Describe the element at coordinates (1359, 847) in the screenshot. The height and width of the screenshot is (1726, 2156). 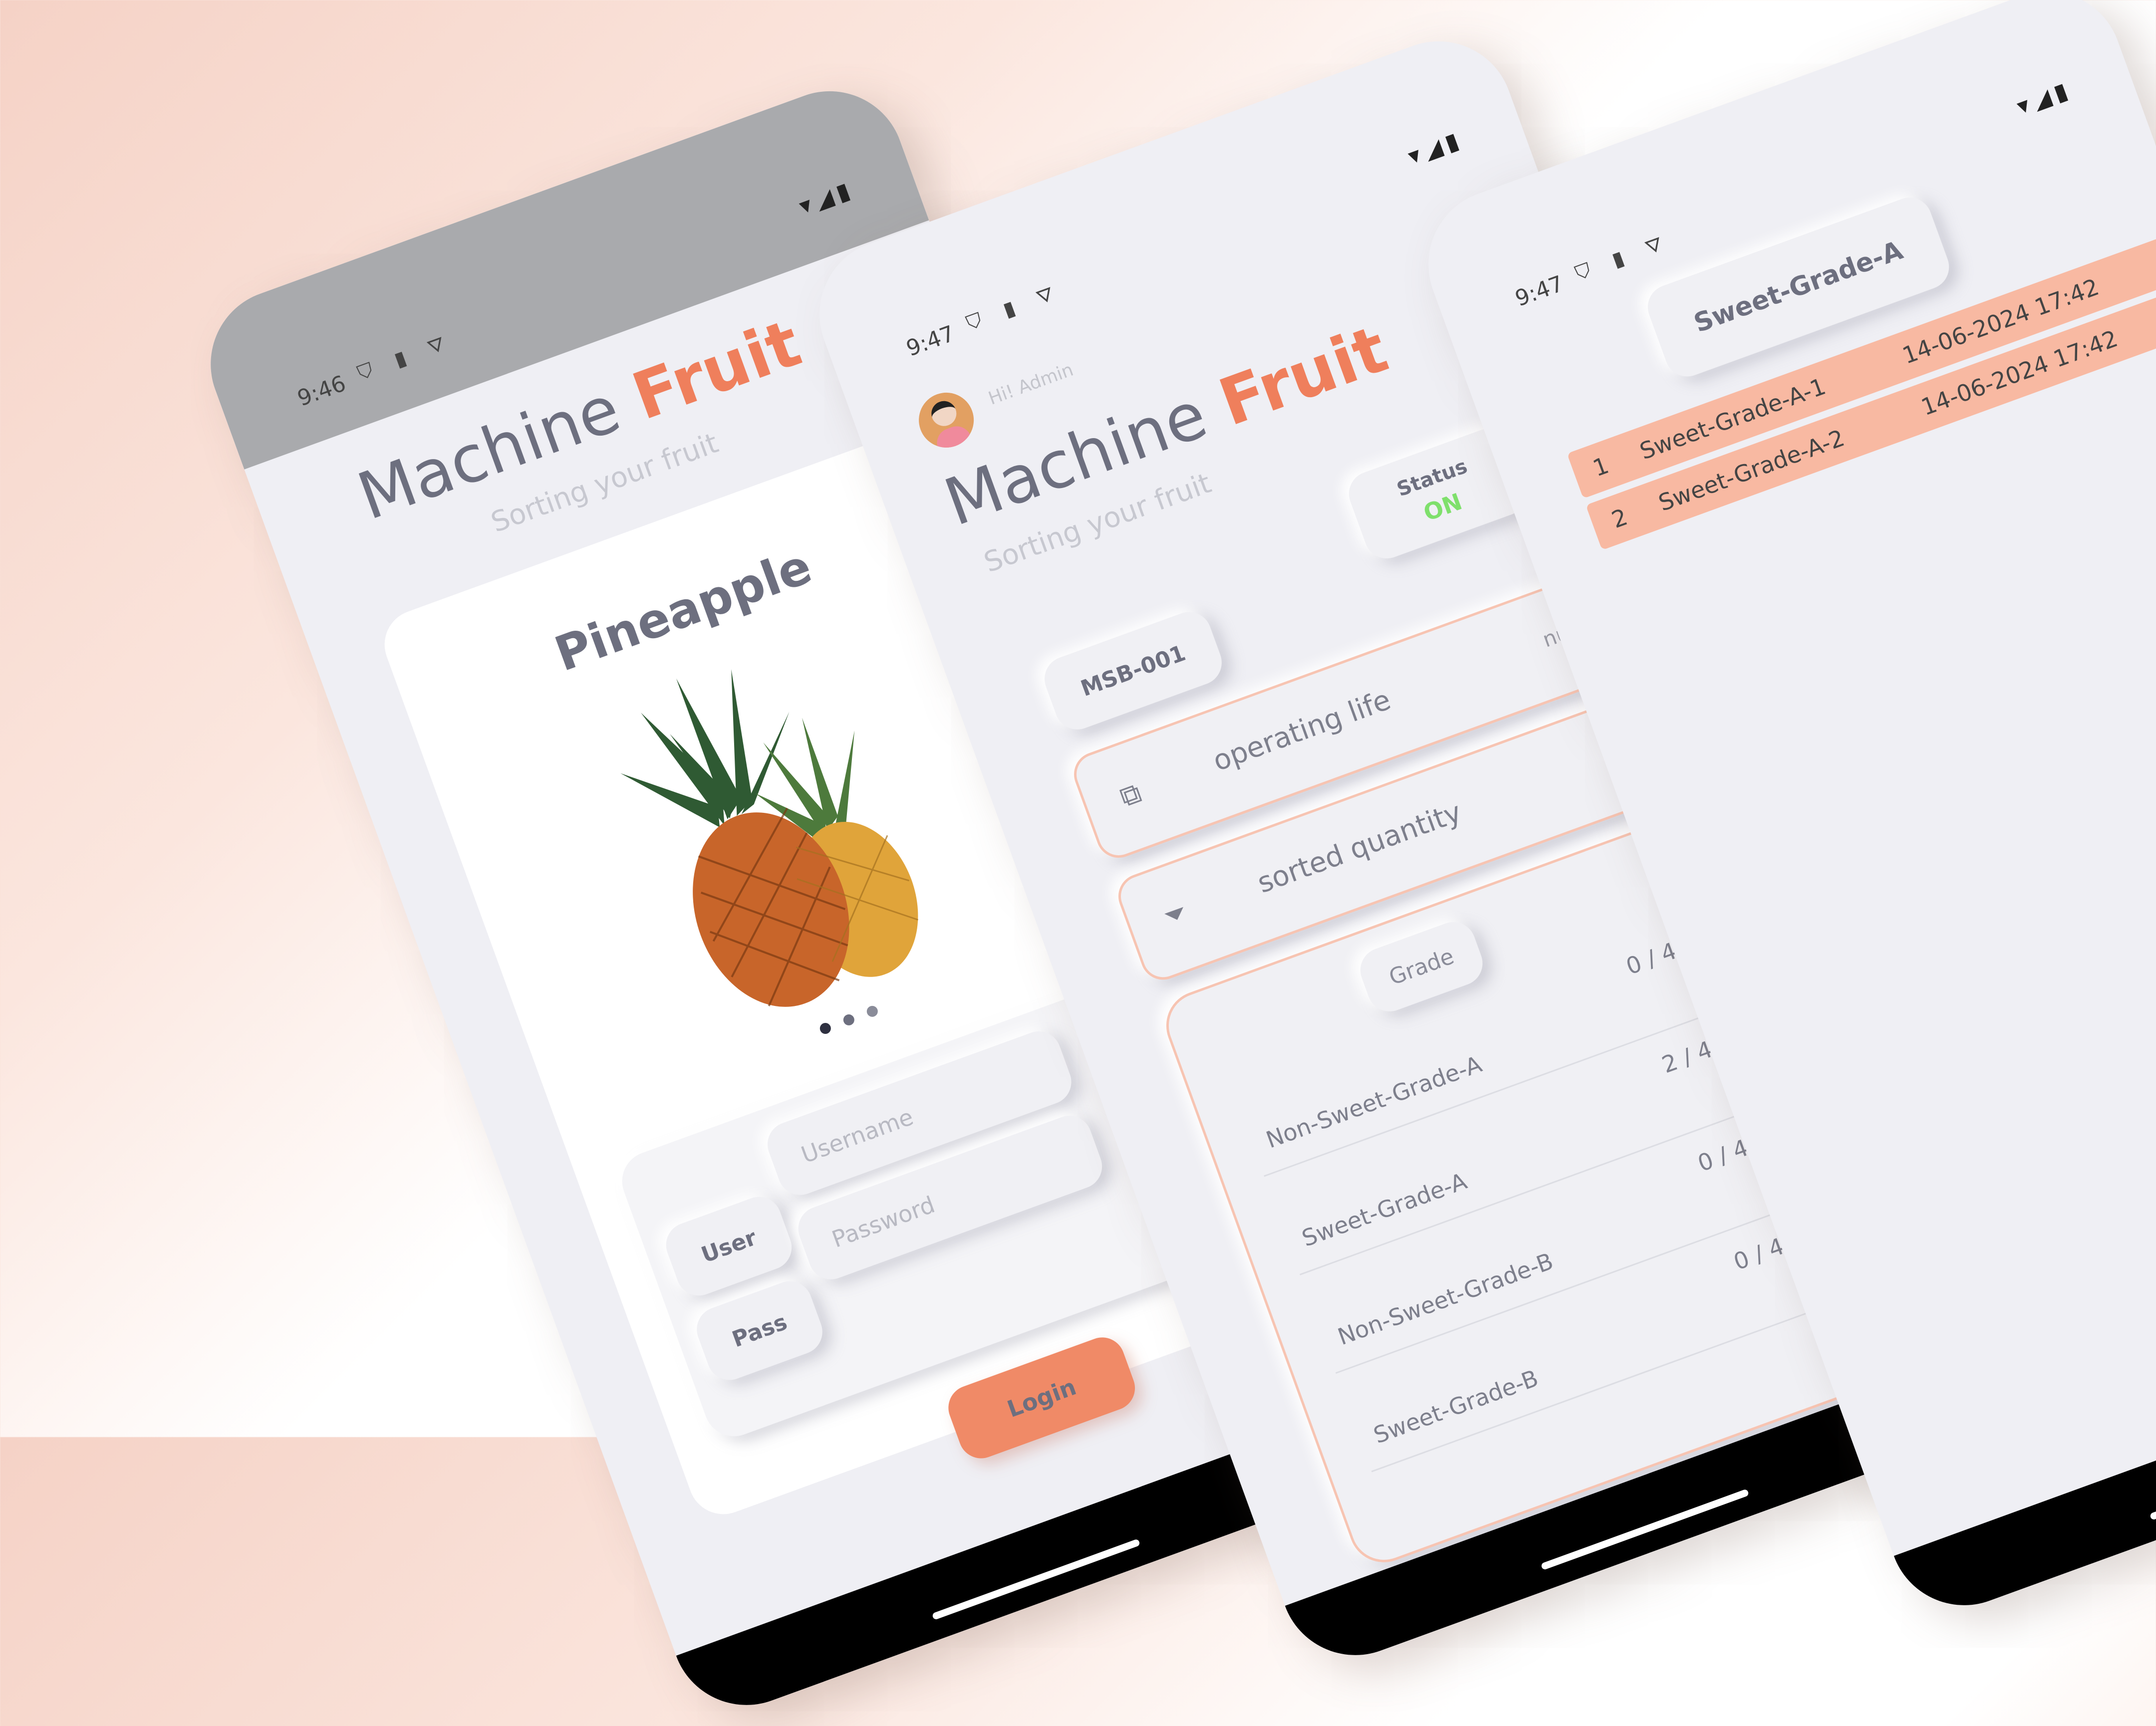
I see `sorted-quantity-label: sorted quantity` at that location.